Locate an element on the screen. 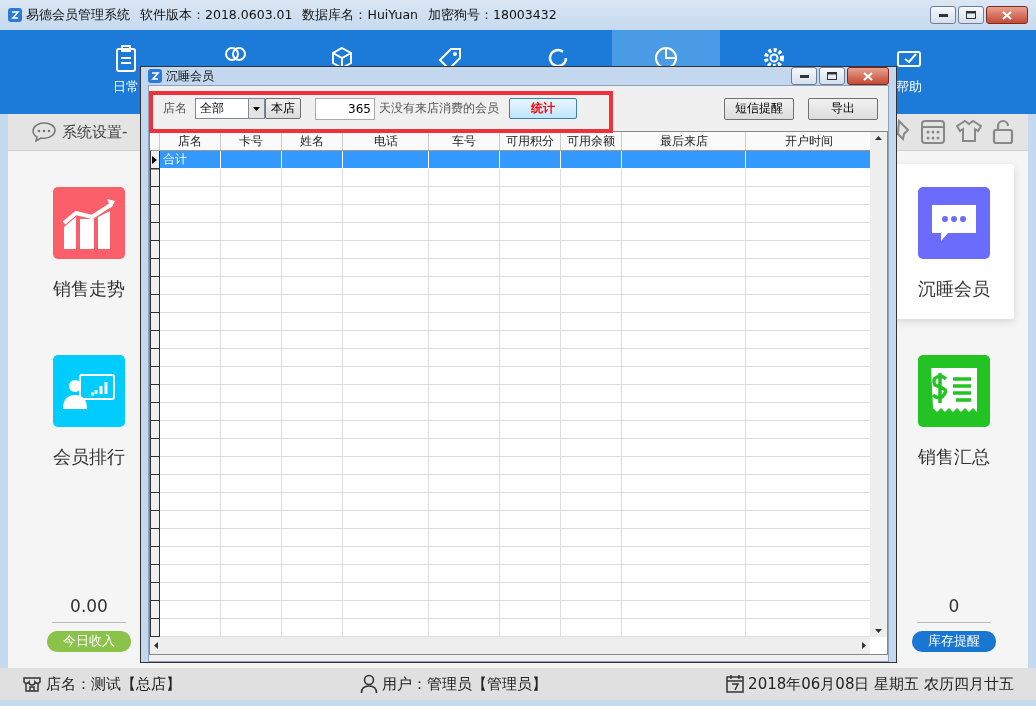 This screenshot has width=1036, height=706. window-title: 数据库名：HuiYuan is located at coordinates (360, 15).